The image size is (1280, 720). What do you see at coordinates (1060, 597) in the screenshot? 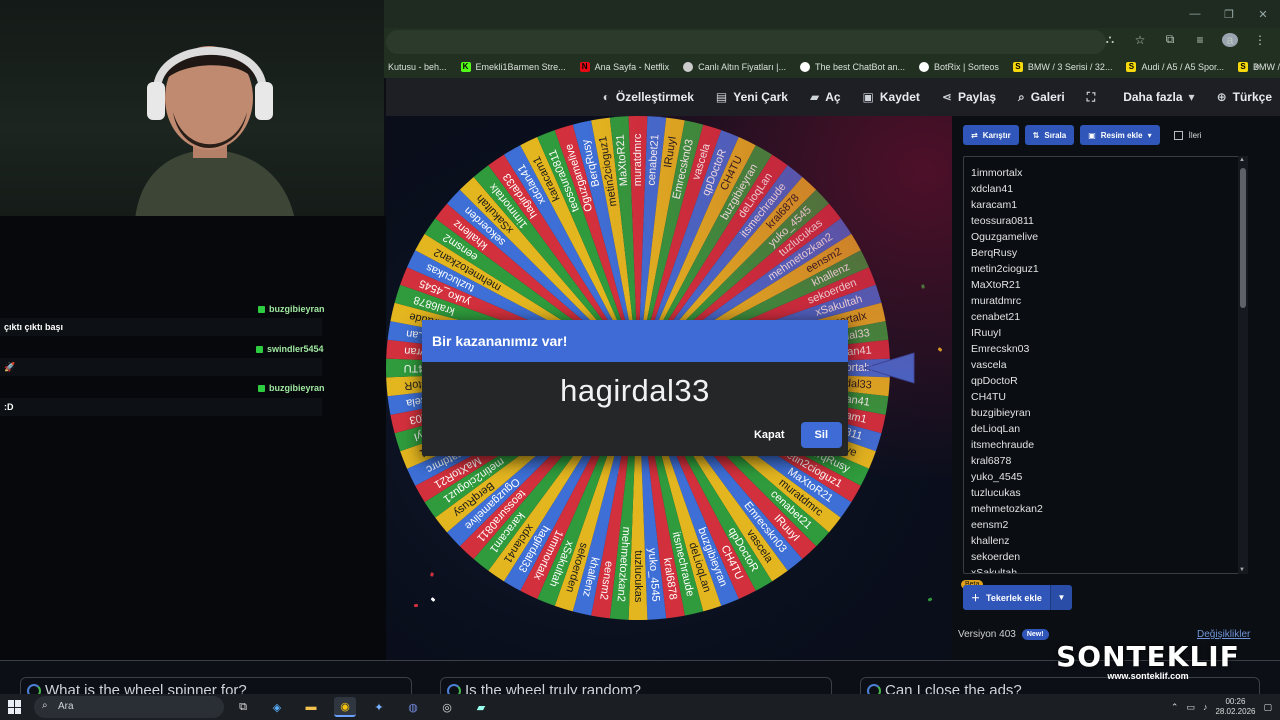
I see `add-wheels-dropdown: ▼` at bounding box center [1060, 597].